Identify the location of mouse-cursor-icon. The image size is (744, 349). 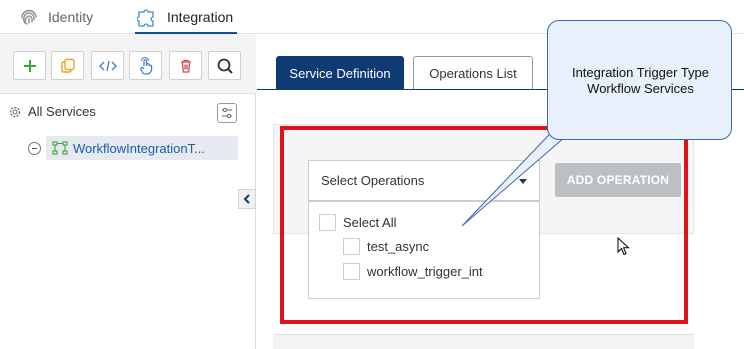
(623, 246).